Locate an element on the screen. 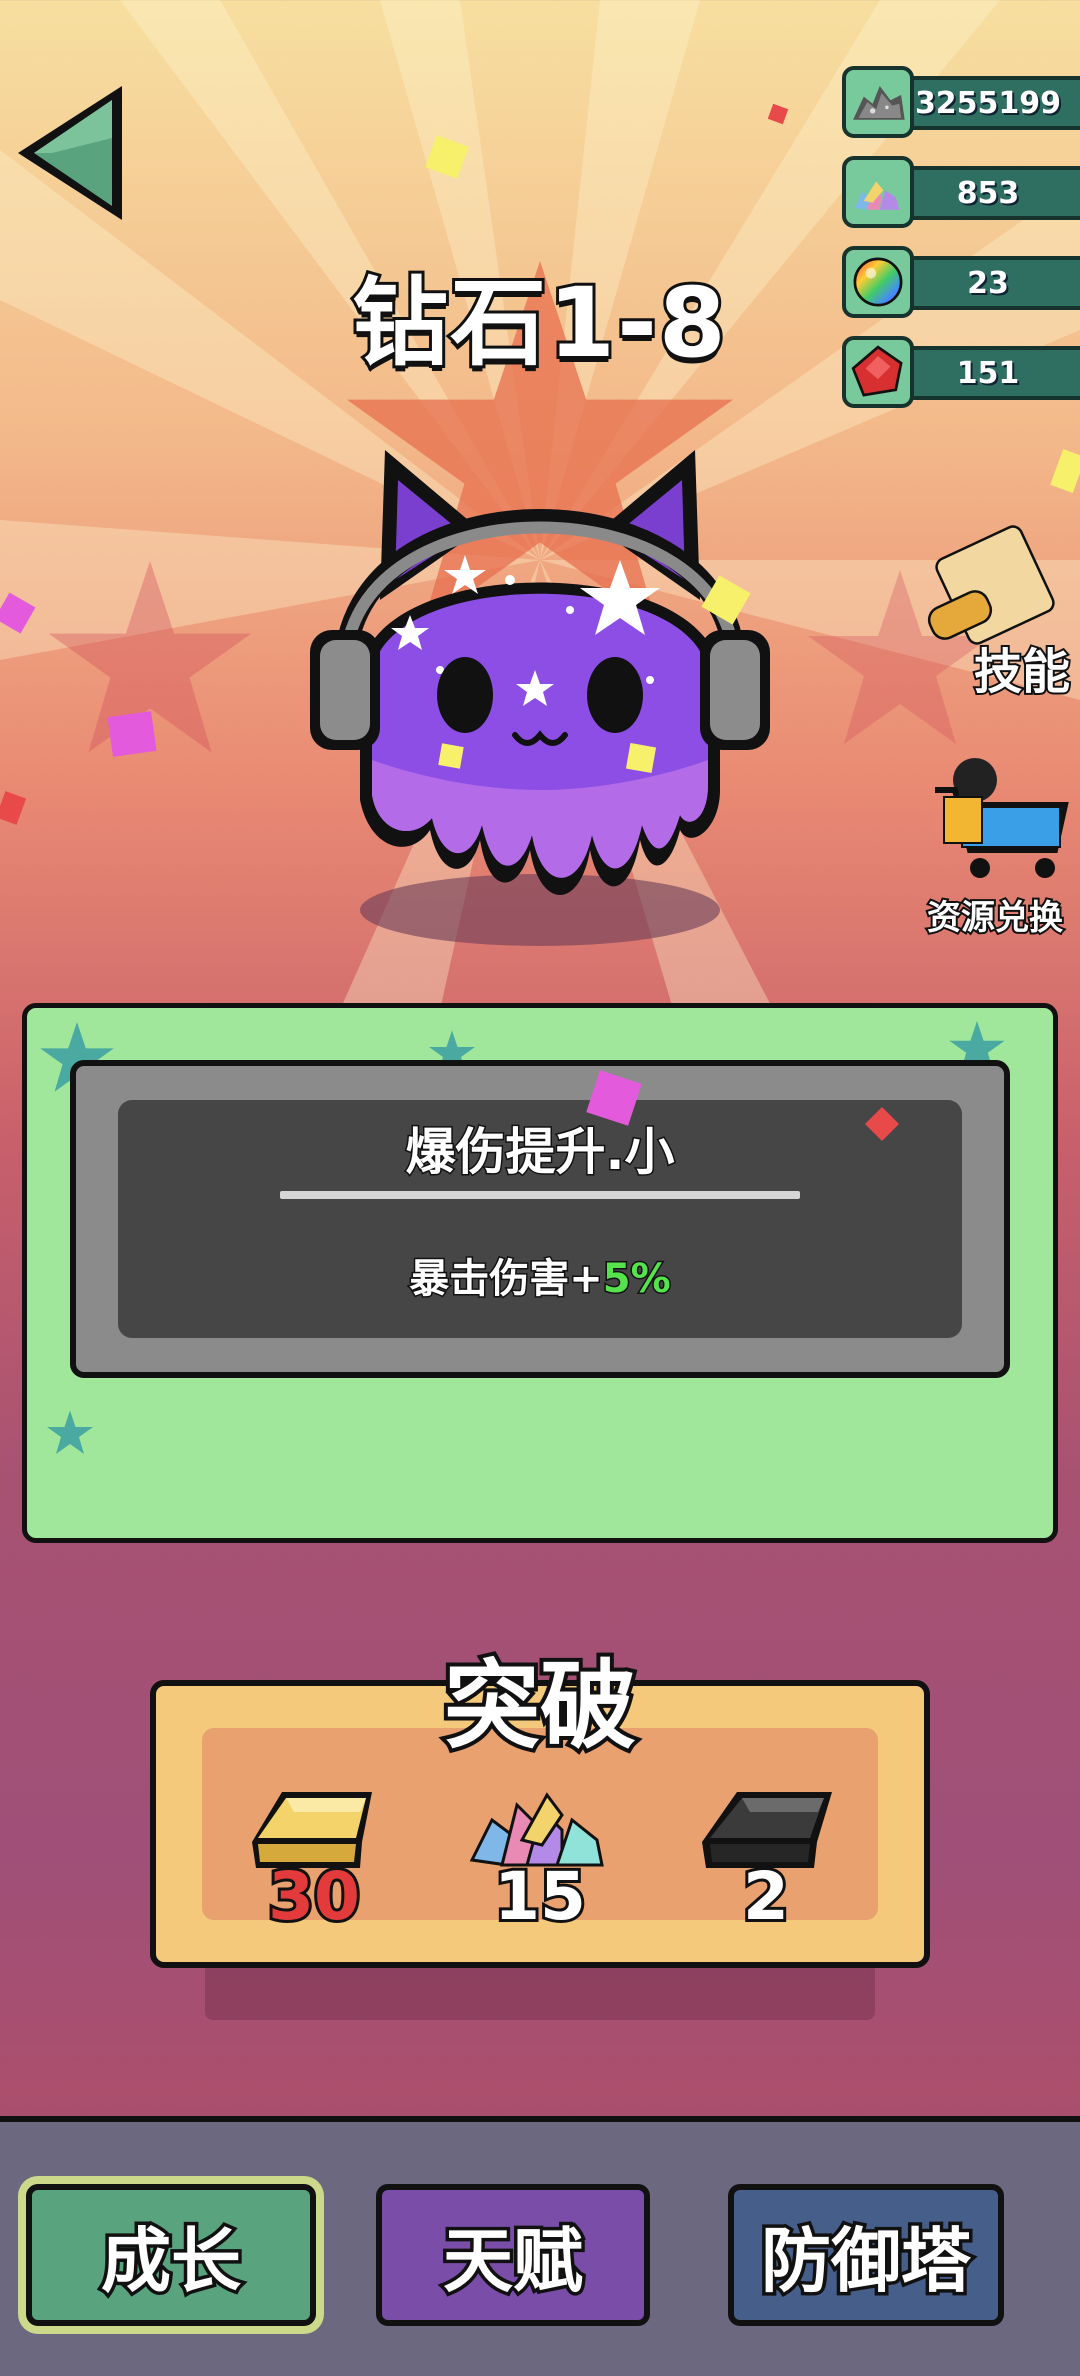 This screenshot has height=2376, width=1080. cost-crystal-amount: 15 is located at coordinates (540, 1896).